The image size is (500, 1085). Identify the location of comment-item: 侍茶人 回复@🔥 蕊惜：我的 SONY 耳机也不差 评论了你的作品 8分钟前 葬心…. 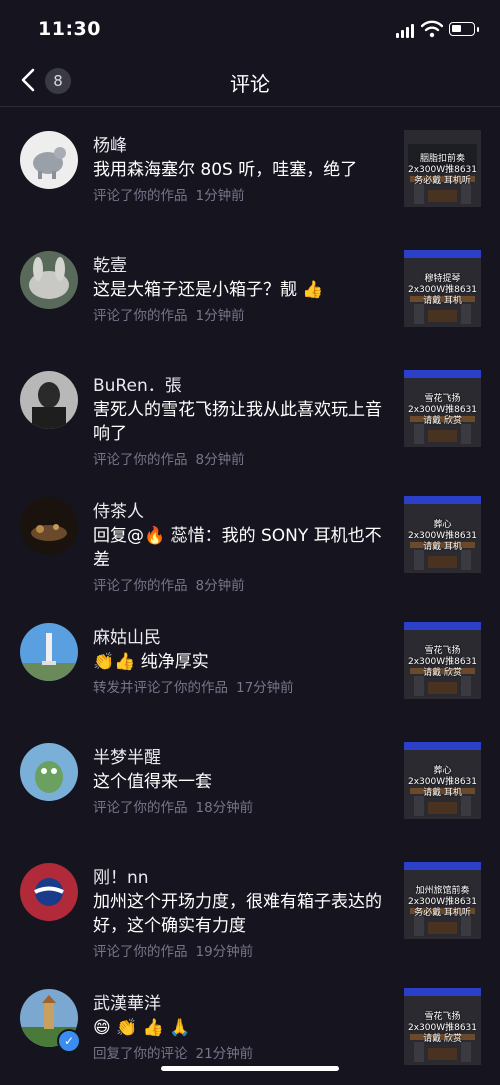
(250, 536).